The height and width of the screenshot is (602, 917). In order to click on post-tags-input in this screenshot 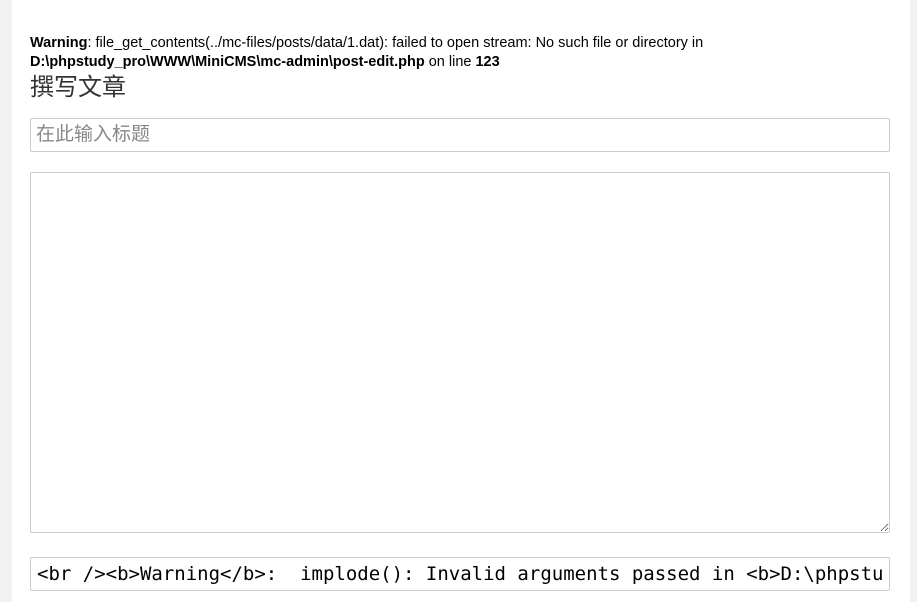, I will do `click(460, 574)`.